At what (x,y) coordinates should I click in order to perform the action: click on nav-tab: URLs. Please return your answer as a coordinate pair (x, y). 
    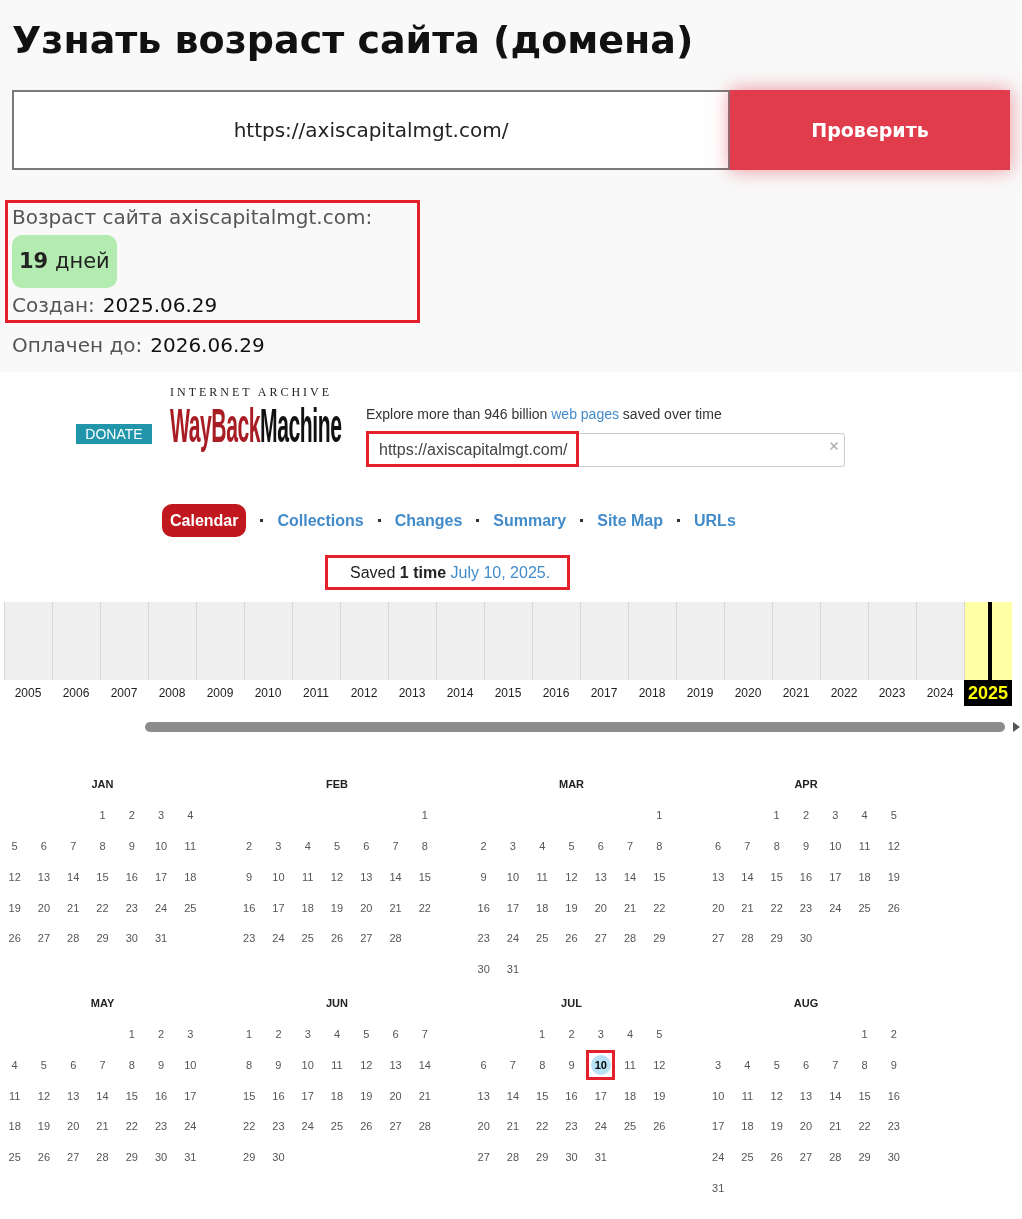
    Looking at the image, I should click on (715, 520).